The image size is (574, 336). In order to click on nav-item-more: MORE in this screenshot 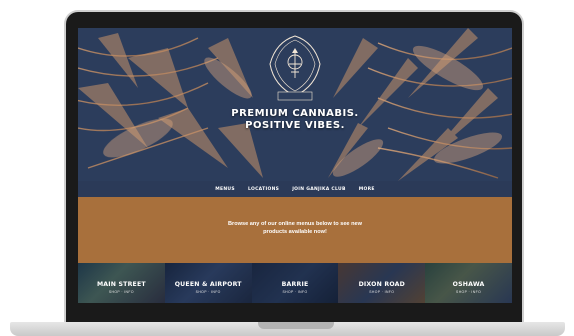, I will do `click(367, 189)`.